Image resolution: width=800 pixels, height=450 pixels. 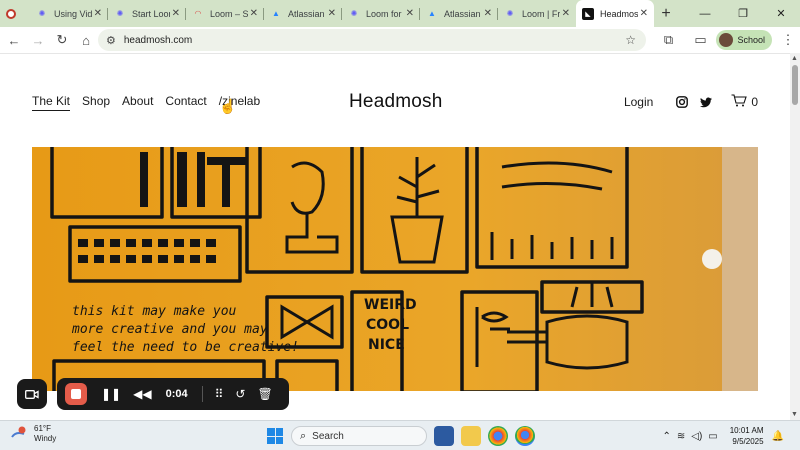 I want to click on cast-icon: ▭, so click(x=700, y=40).